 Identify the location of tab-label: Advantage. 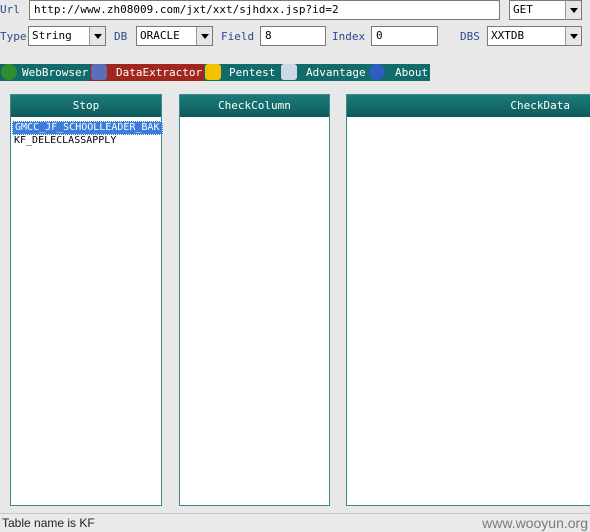
(336, 72).